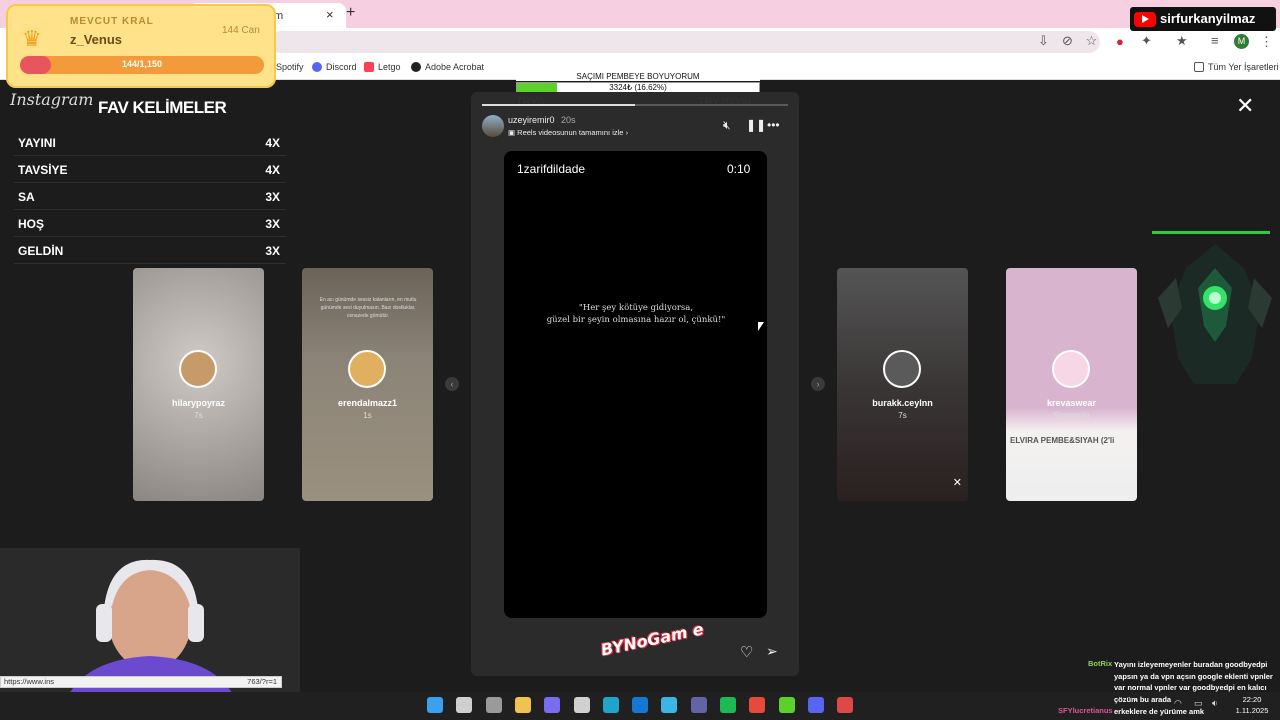  Describe the element at coordinates (198, 403) in the screenshot. I see `card-username: hilarypoyraz` at that location.